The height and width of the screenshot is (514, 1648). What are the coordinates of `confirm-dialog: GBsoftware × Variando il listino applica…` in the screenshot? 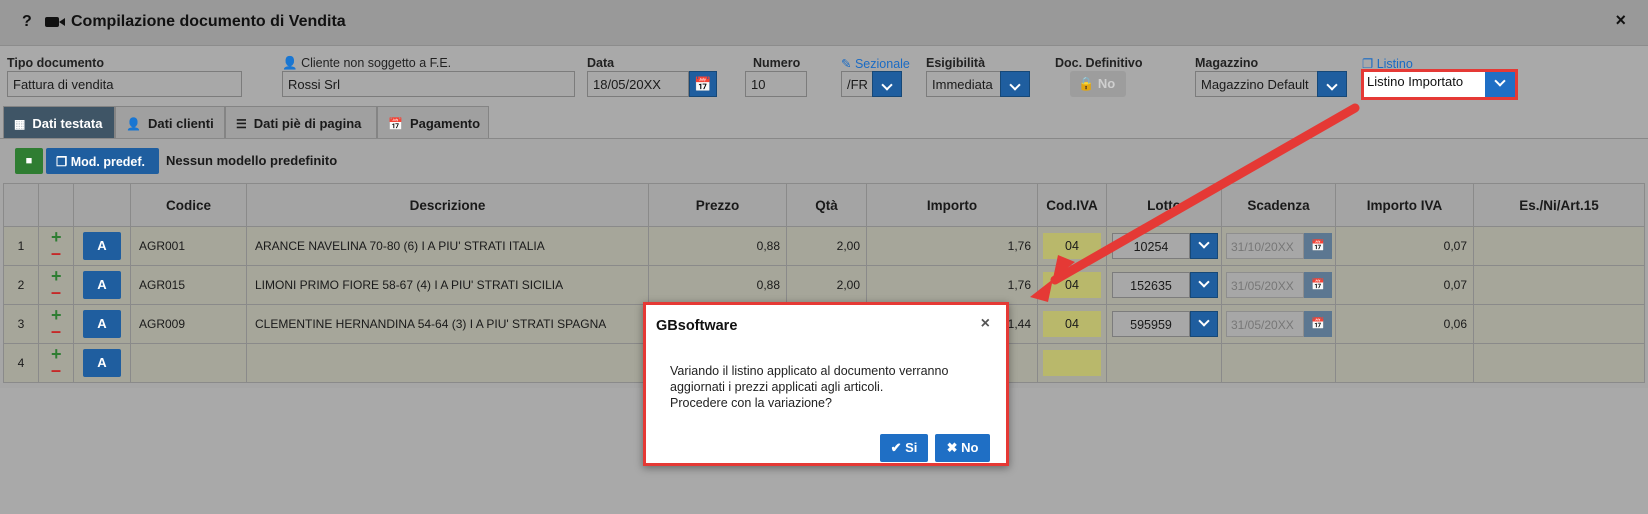 It's located at (826, 384).